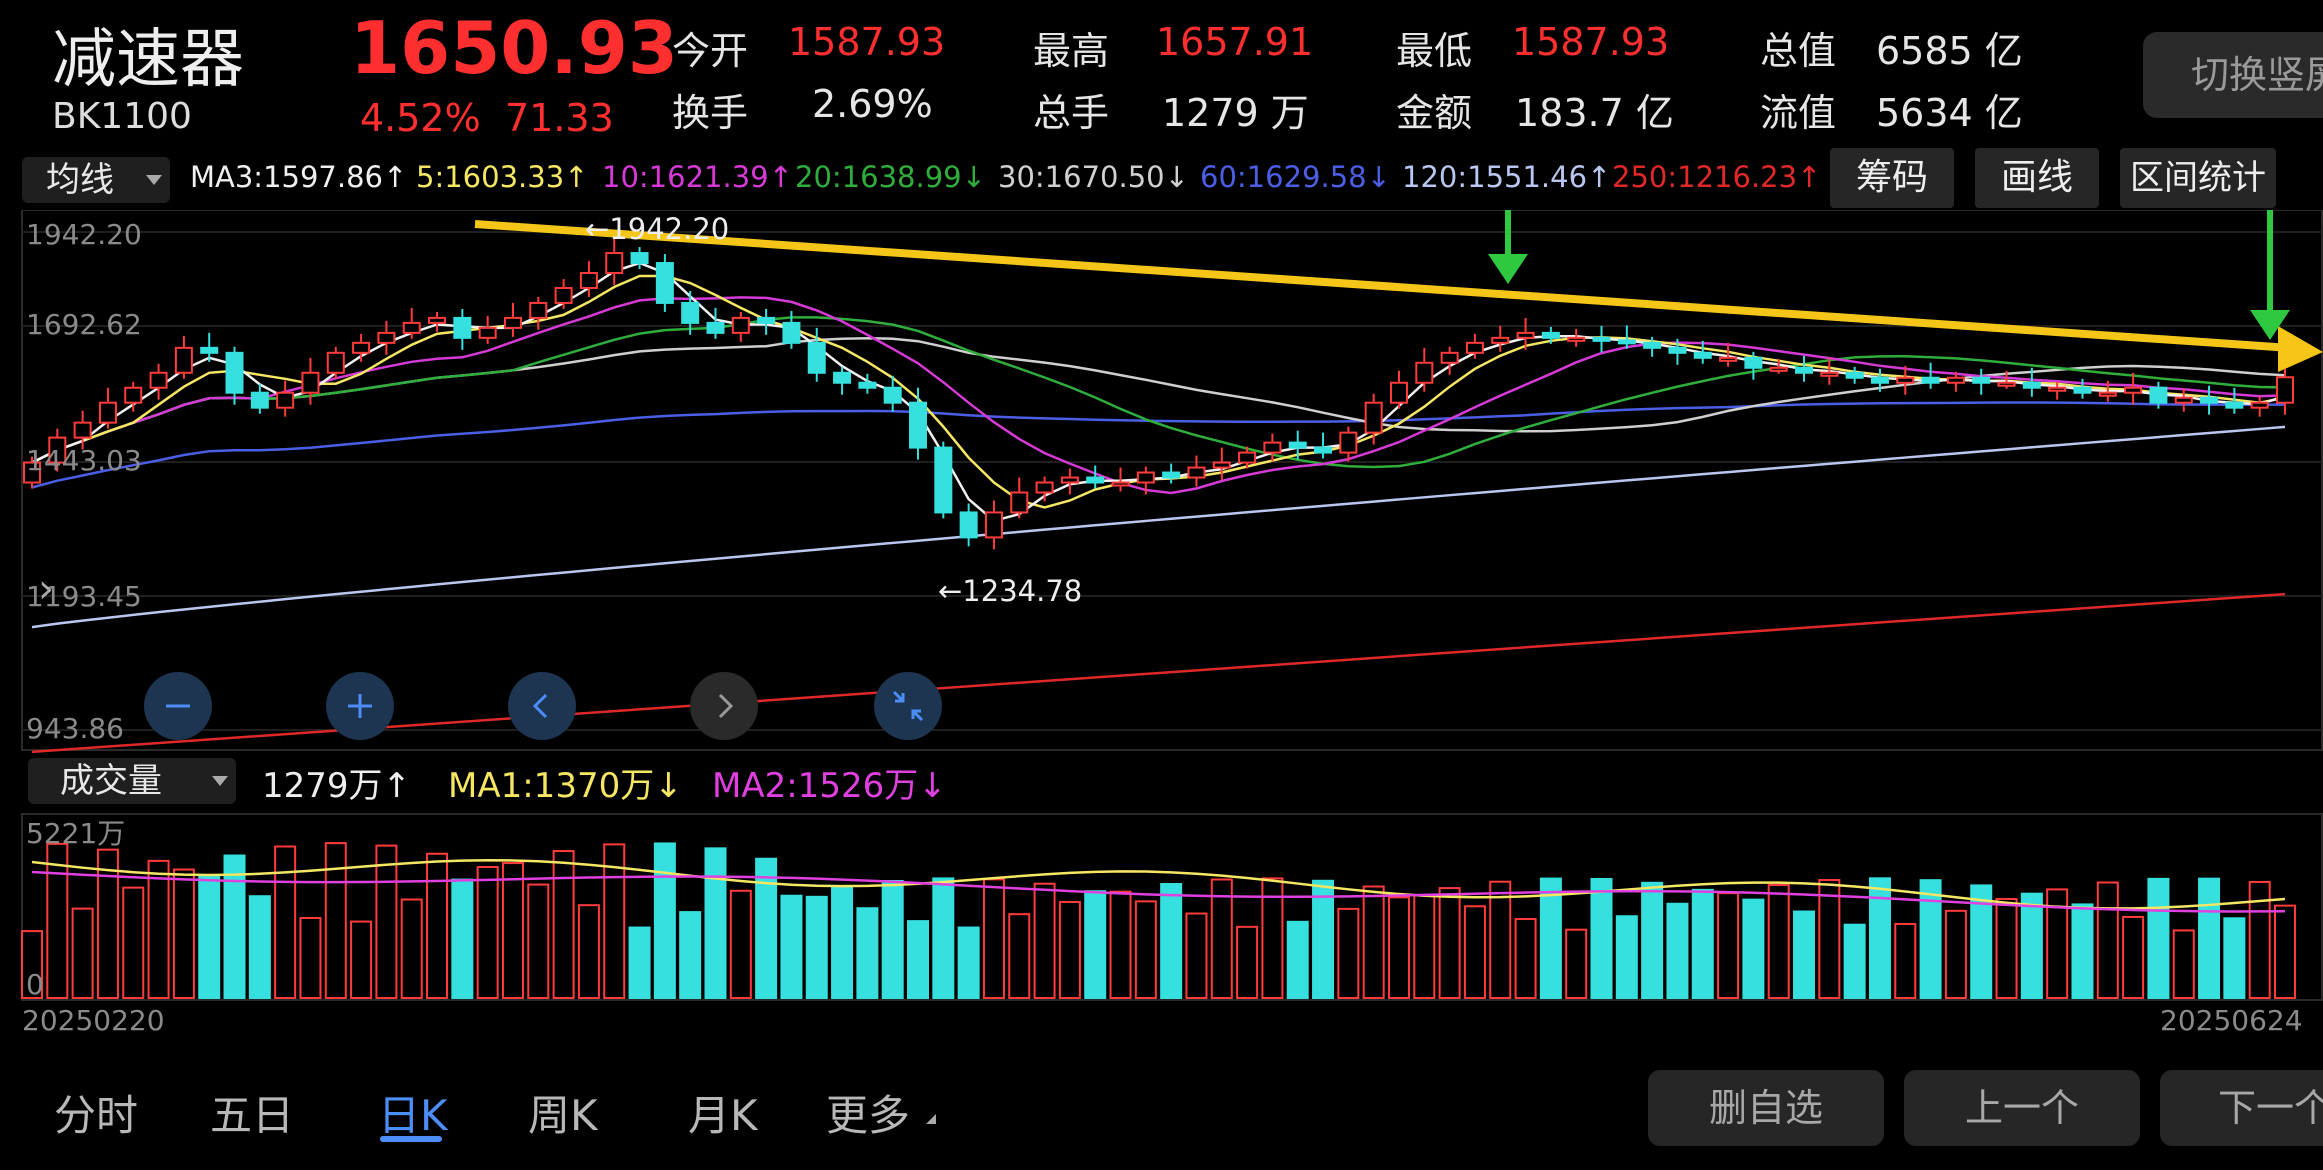 This screenshot has height=1170, width=2323. Describe the element at coordinates (84, 460) in the screenshot. I see `y-label-3: 1443.03` at that location.